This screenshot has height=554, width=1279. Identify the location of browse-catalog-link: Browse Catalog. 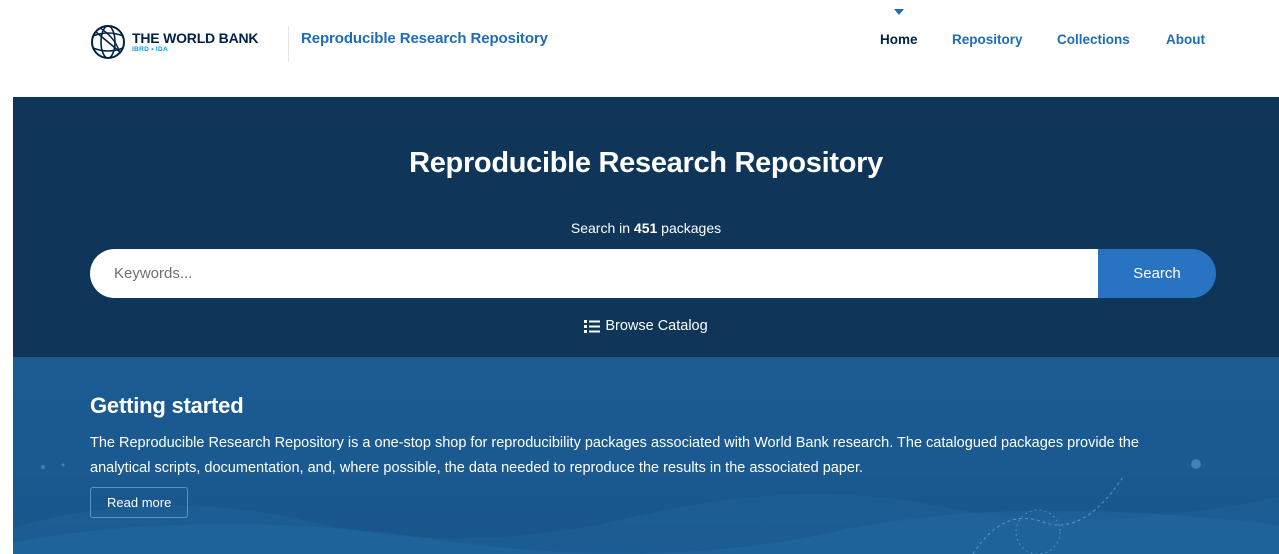
(646, 326).